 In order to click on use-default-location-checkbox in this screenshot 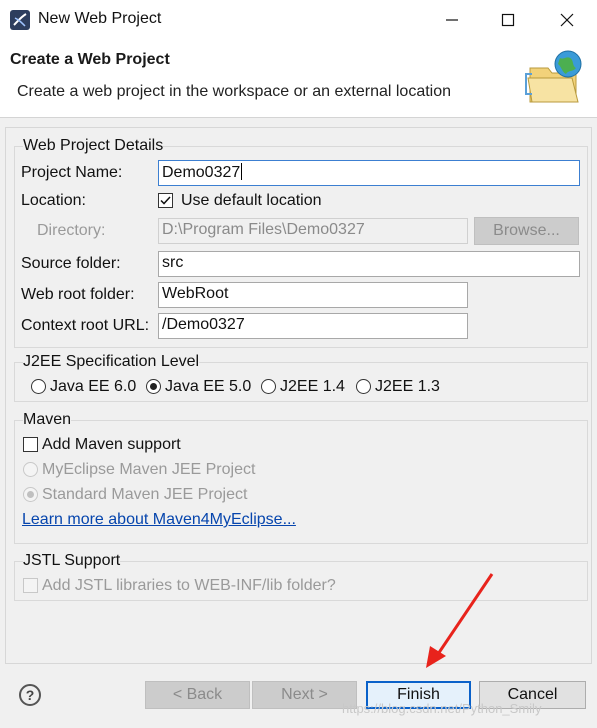, I will do `click(165, 200)`.